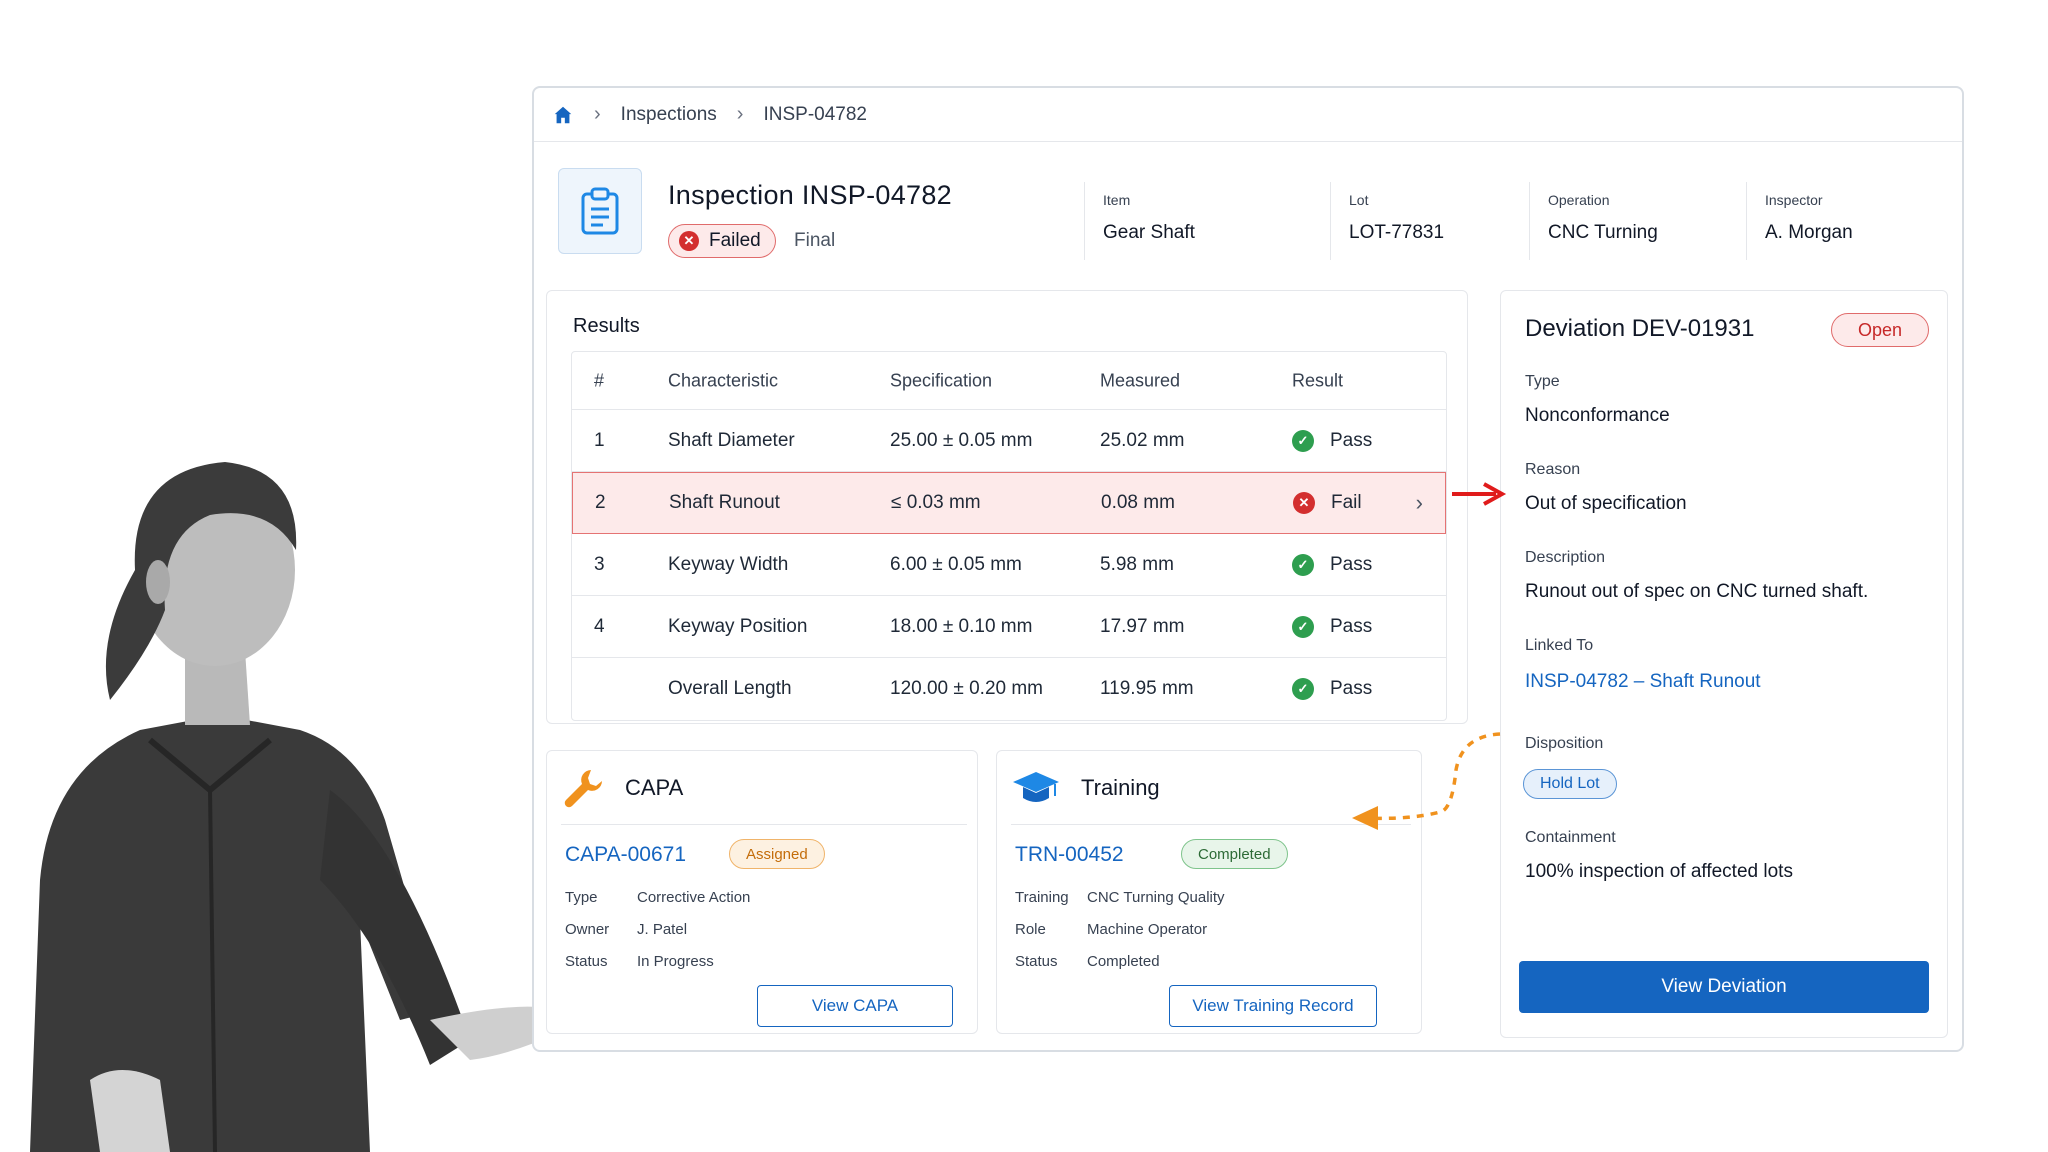 The width and height of the screenshot is (2048, 1152). What do you see at coordinates (1273, 1006) in the screenshot?
I see `view-training-record-button: View Training Record` at bounding box center [1273, 1006].